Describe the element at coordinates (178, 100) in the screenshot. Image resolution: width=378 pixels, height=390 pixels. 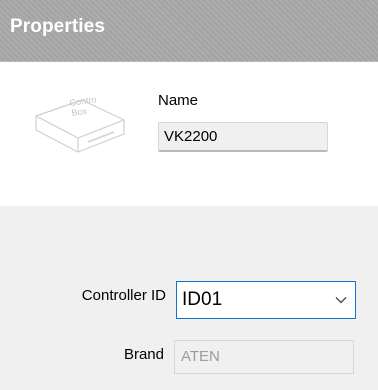
I see `name-label: Name` at that location.